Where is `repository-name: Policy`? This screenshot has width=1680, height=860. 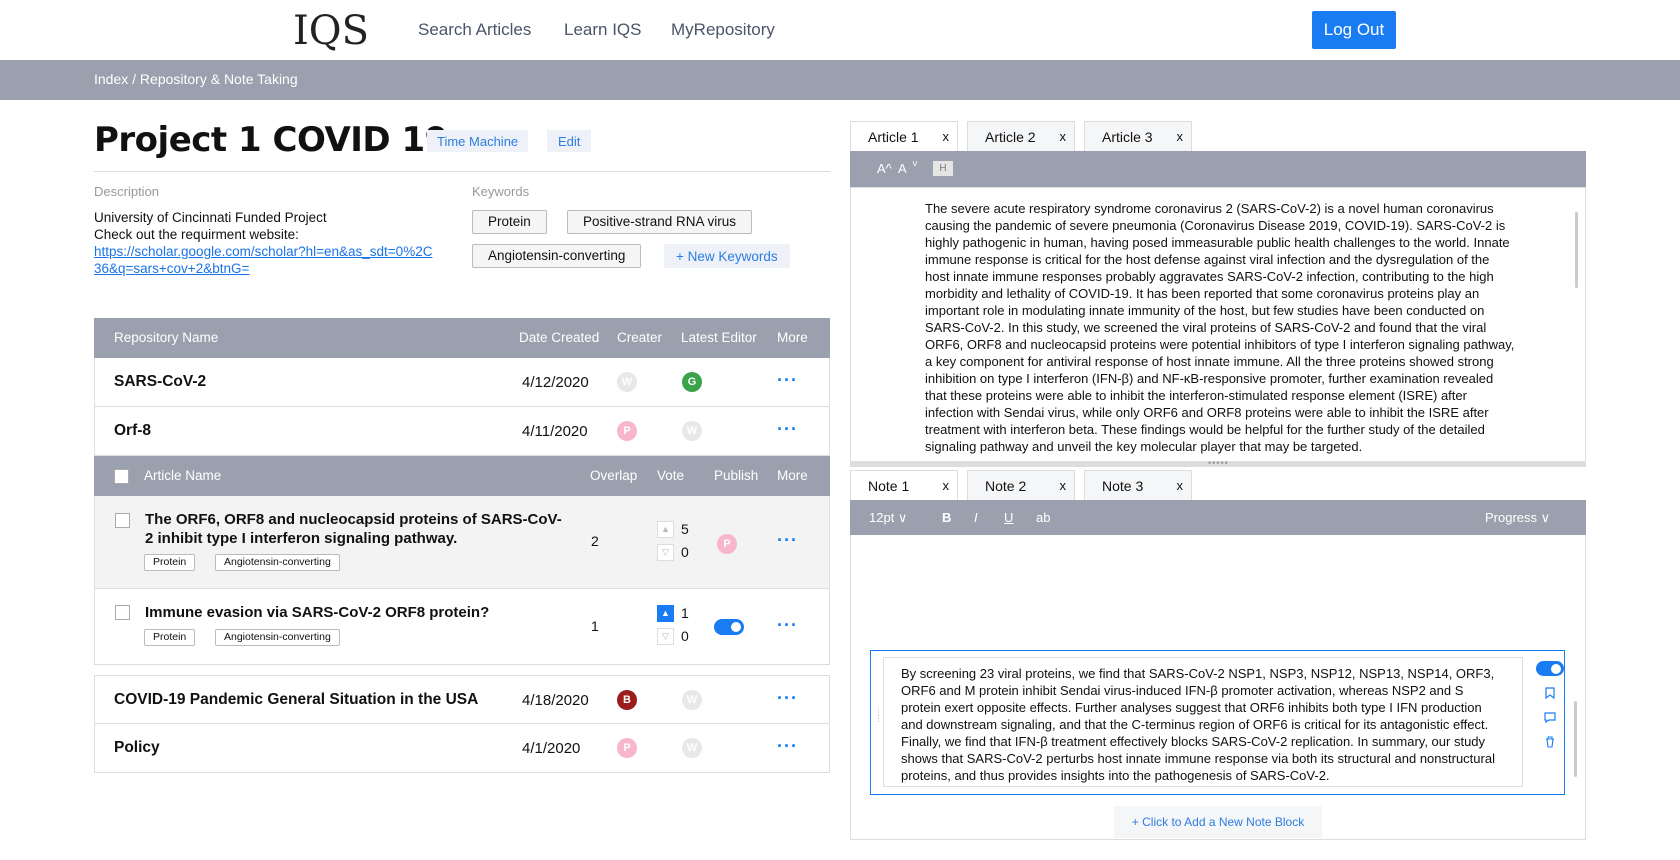 repository-name: Policy is located at coordinates (137, 748).